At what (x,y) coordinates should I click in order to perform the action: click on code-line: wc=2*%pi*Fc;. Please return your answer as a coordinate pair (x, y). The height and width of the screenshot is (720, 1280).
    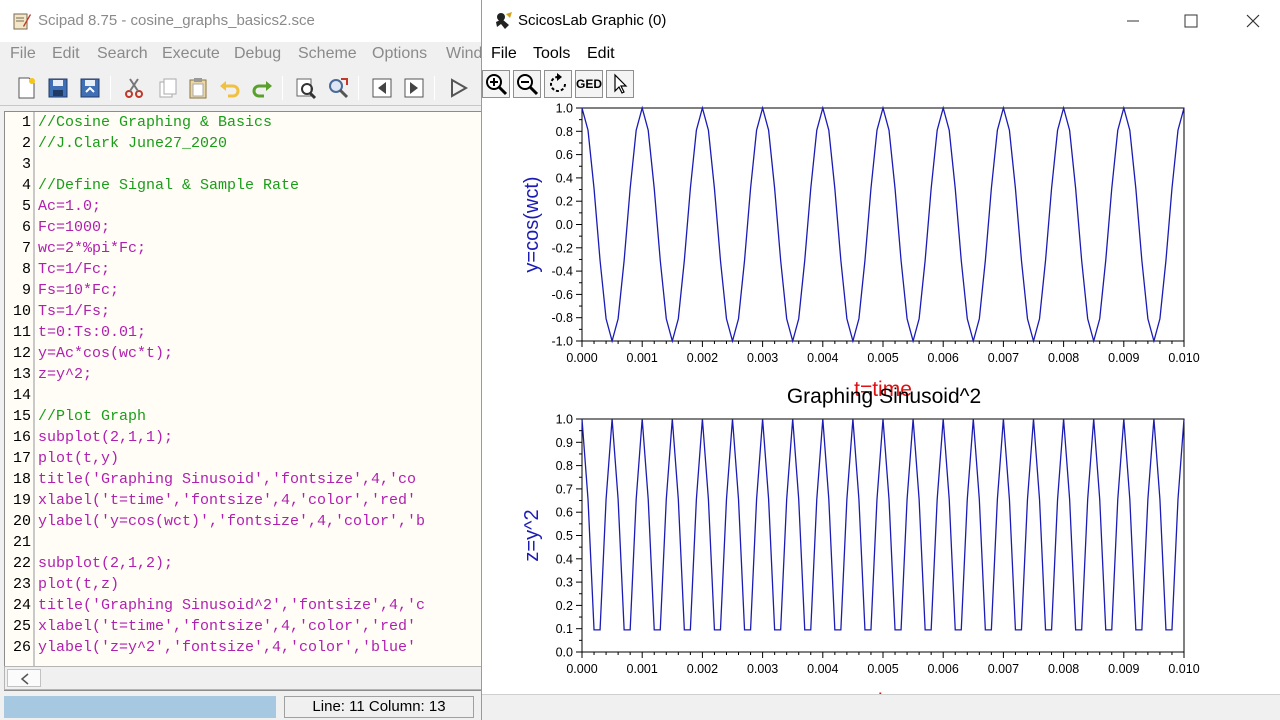
    Looking at the image, I should click on (92, 248).